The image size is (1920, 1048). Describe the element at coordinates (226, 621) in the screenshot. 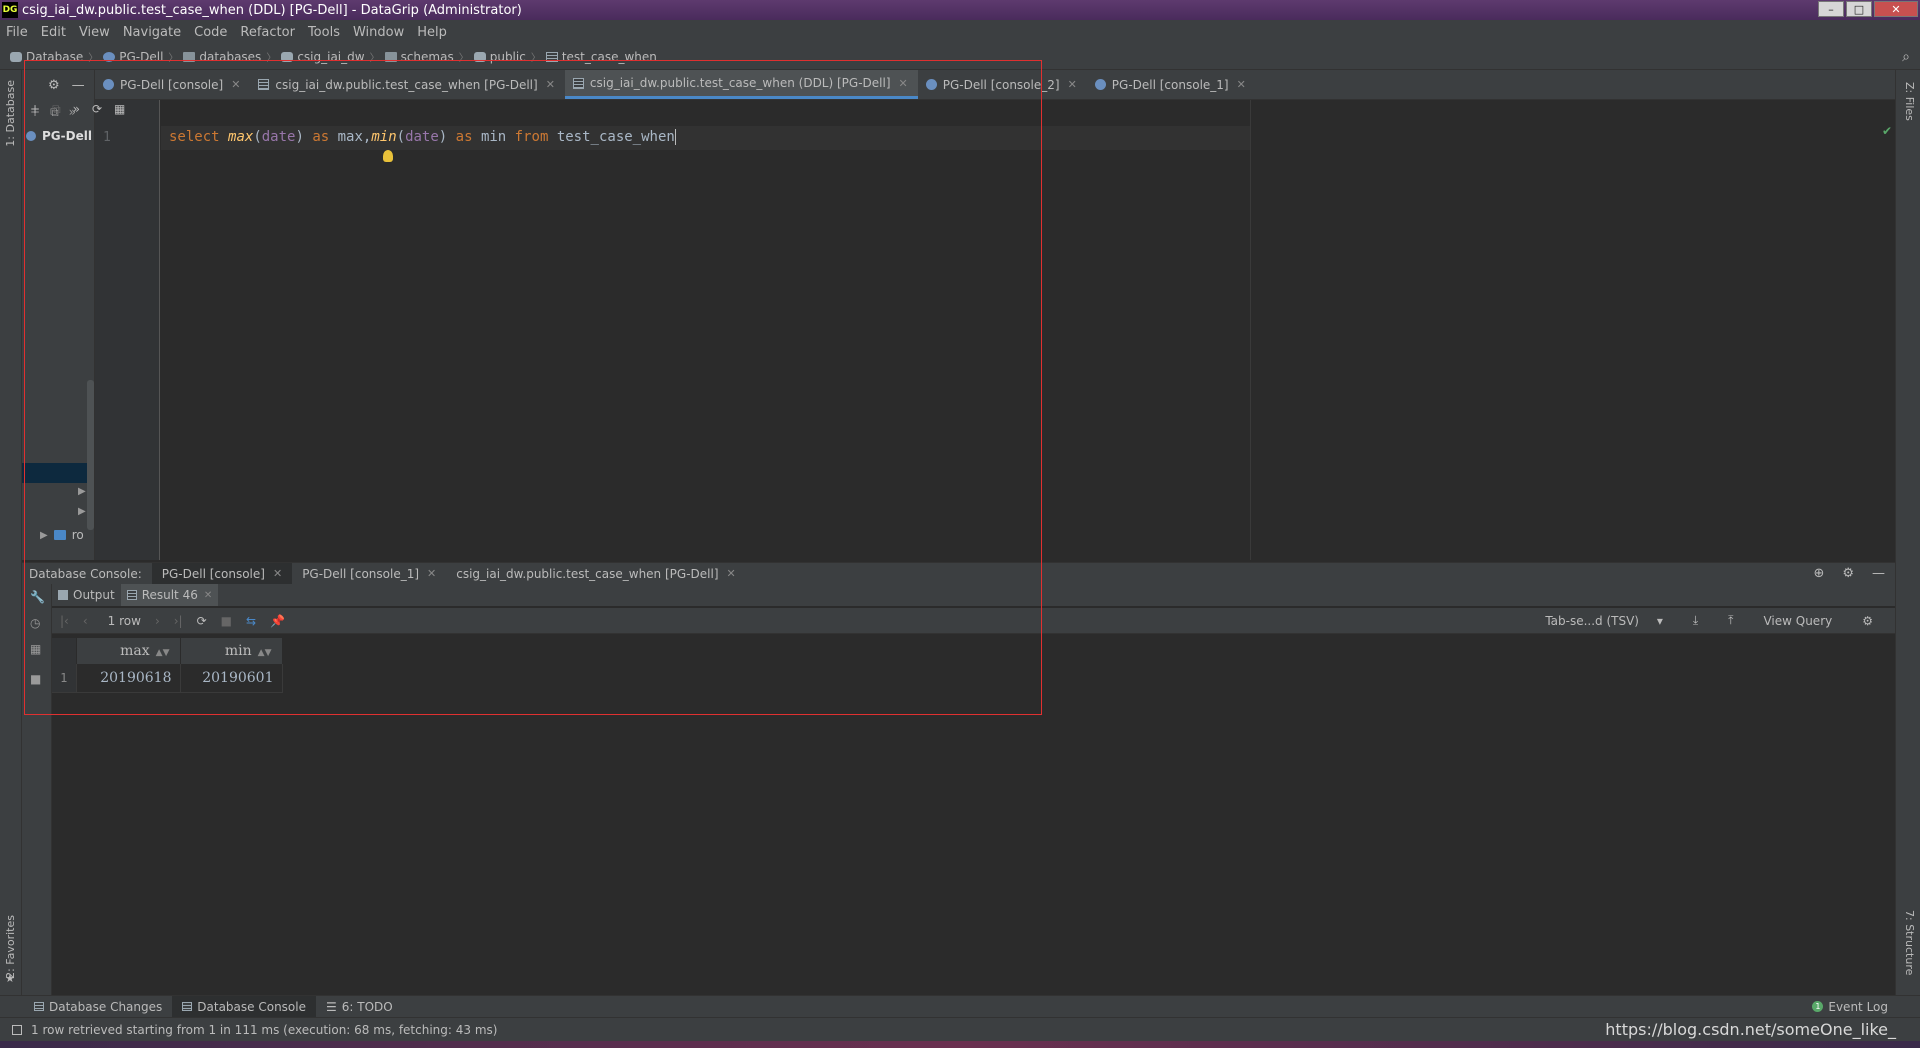

I see `stop-icon: ■` at that location.